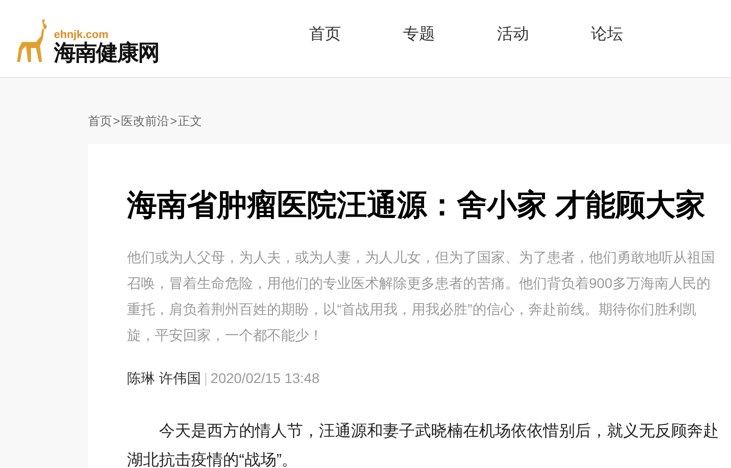  I want to click on logo-domain: ehnjk.com, so click(82, 35).